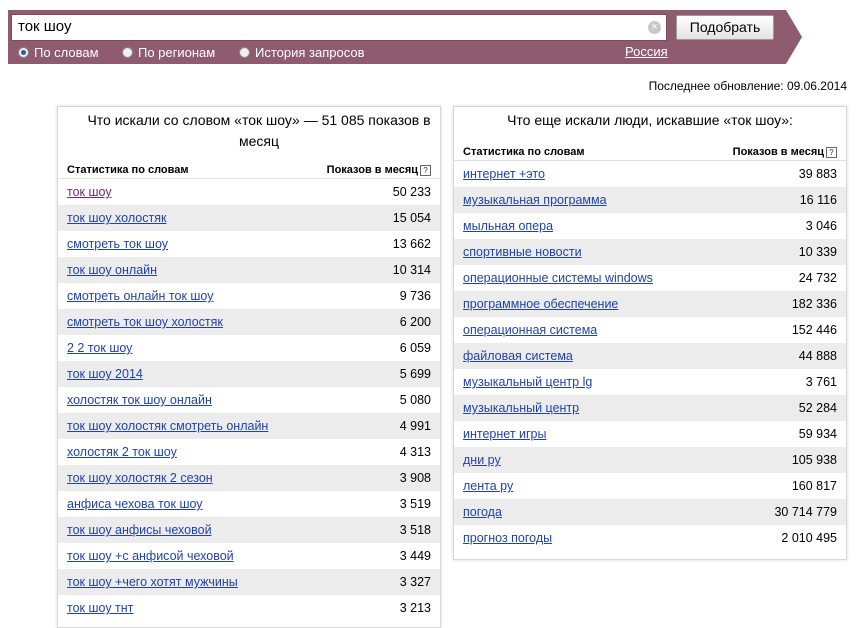 Image resolution: width=865 pixels, height=628 pixels. What do you see at coordinates (249, 608) in the screenshot?
I see `table-row: ток шоу тнт 3 213` at bounding box center [249, 608].